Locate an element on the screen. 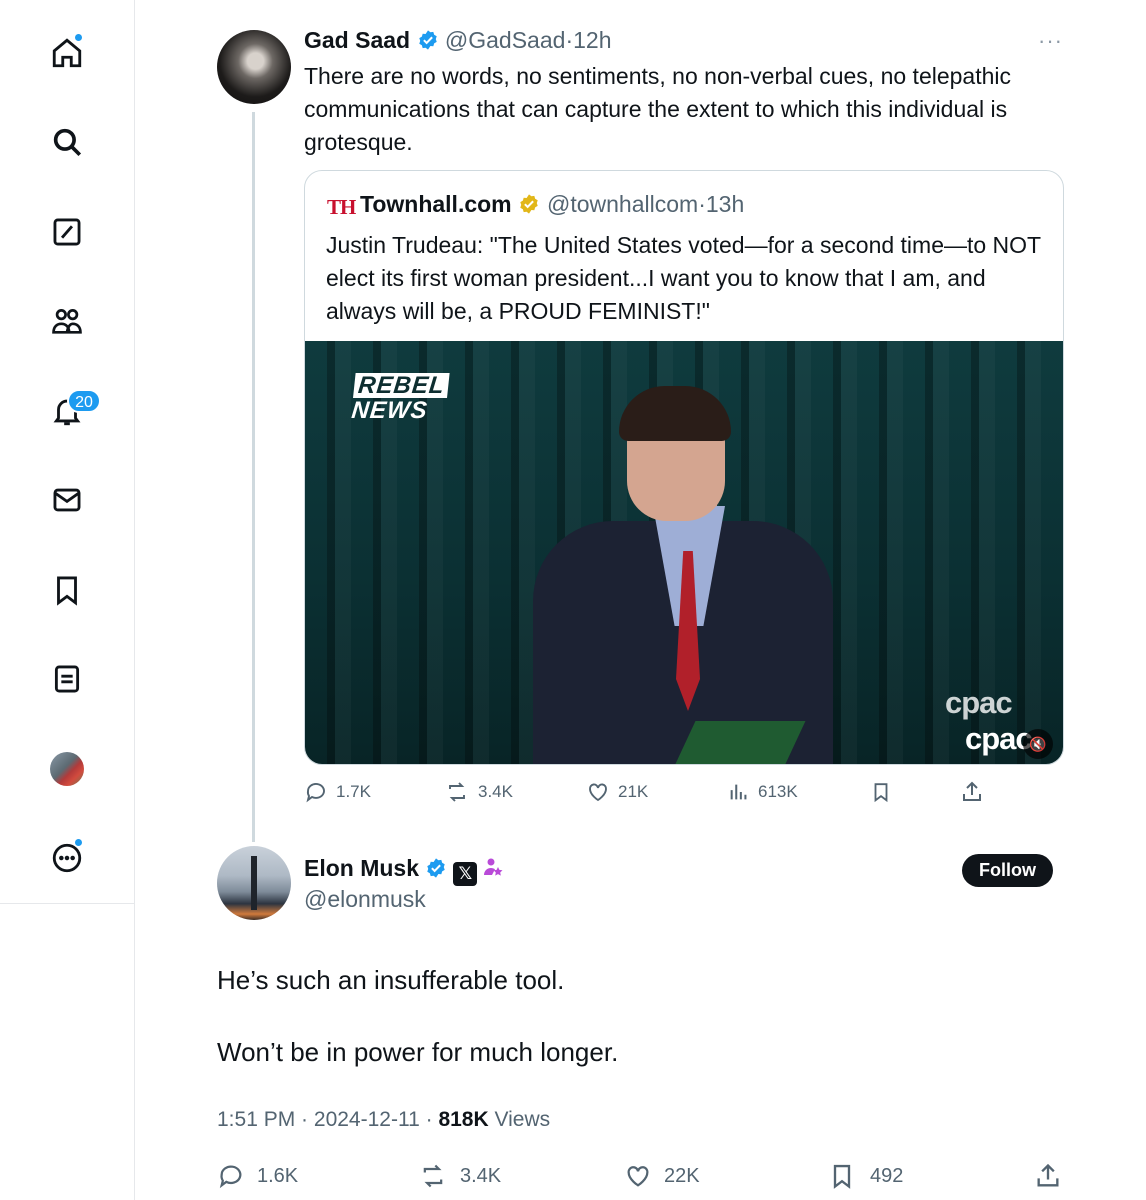 Image resolution: width=1146 pixels, height=1200 pixels. tweet1-author-name: Gad Saad is located at coordinates (357, 40).